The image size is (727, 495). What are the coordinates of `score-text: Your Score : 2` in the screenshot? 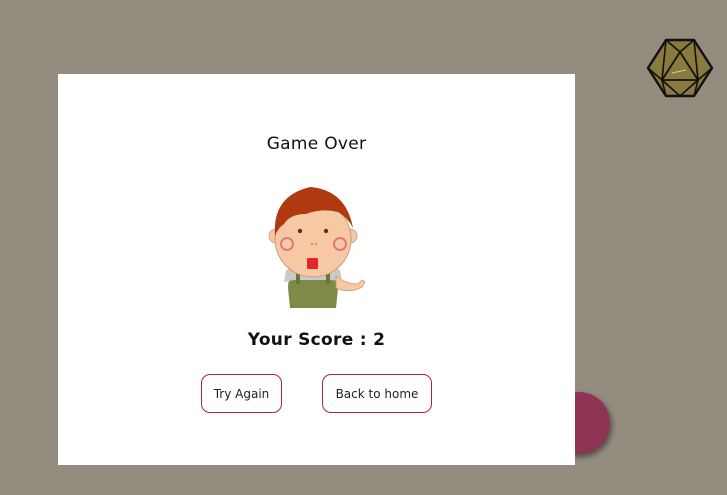 It's located at (316, 340).